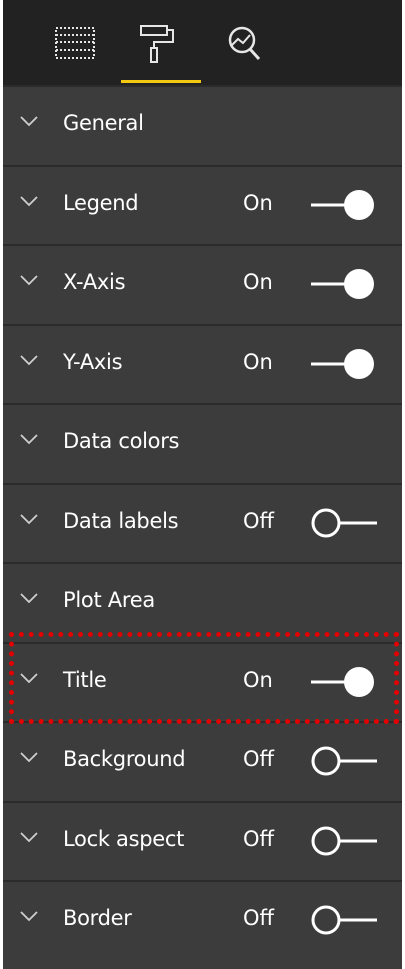 This screenshot has width=405, height=969. I want to click on tab-format, so click(161, 43).